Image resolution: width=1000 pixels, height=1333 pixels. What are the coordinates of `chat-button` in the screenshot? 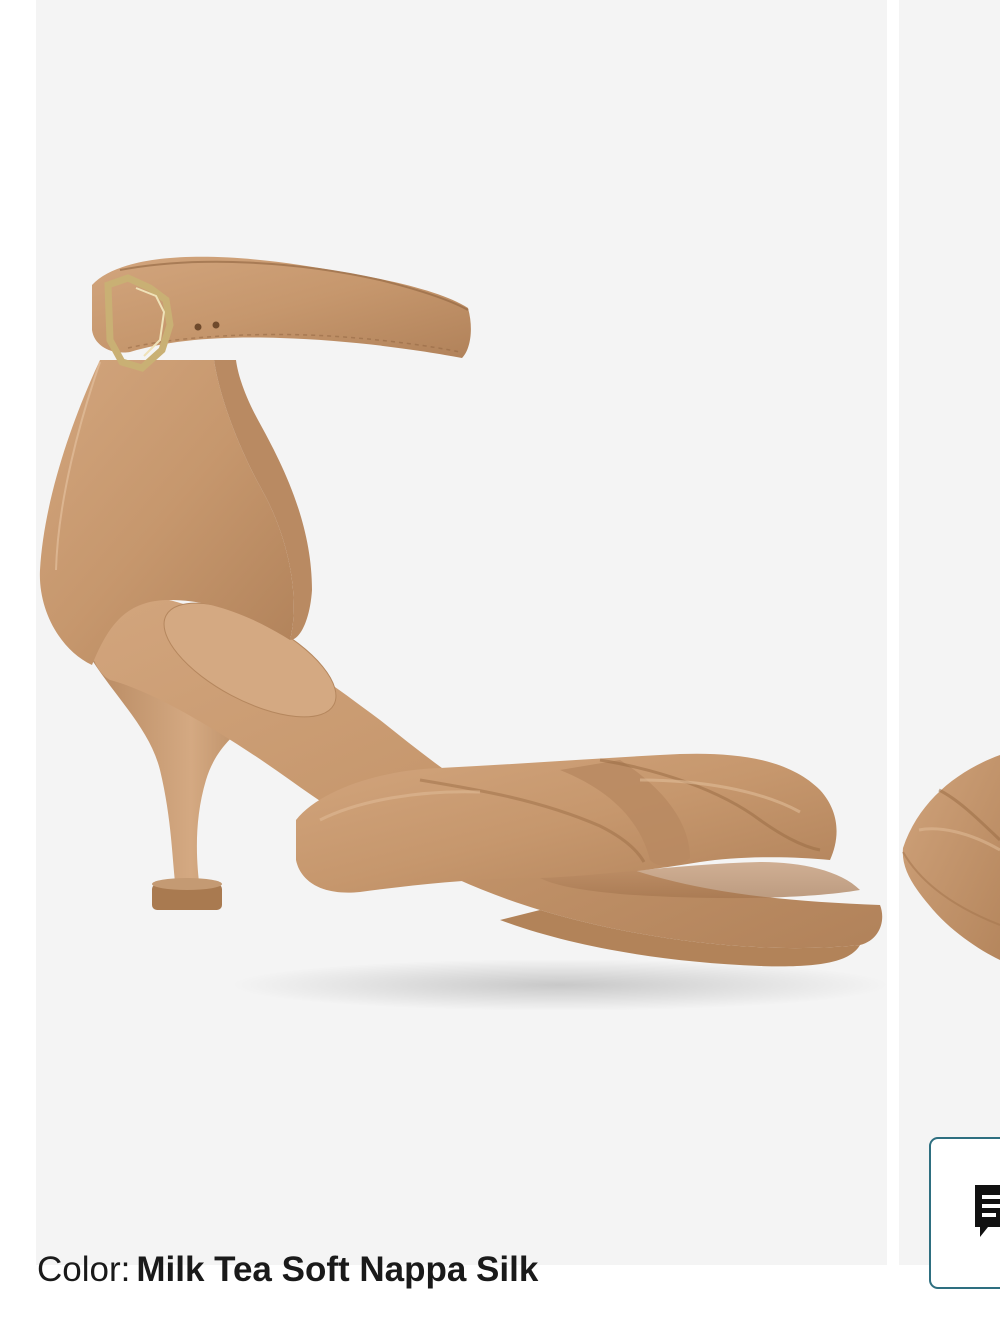 It's located at (964, 1213).